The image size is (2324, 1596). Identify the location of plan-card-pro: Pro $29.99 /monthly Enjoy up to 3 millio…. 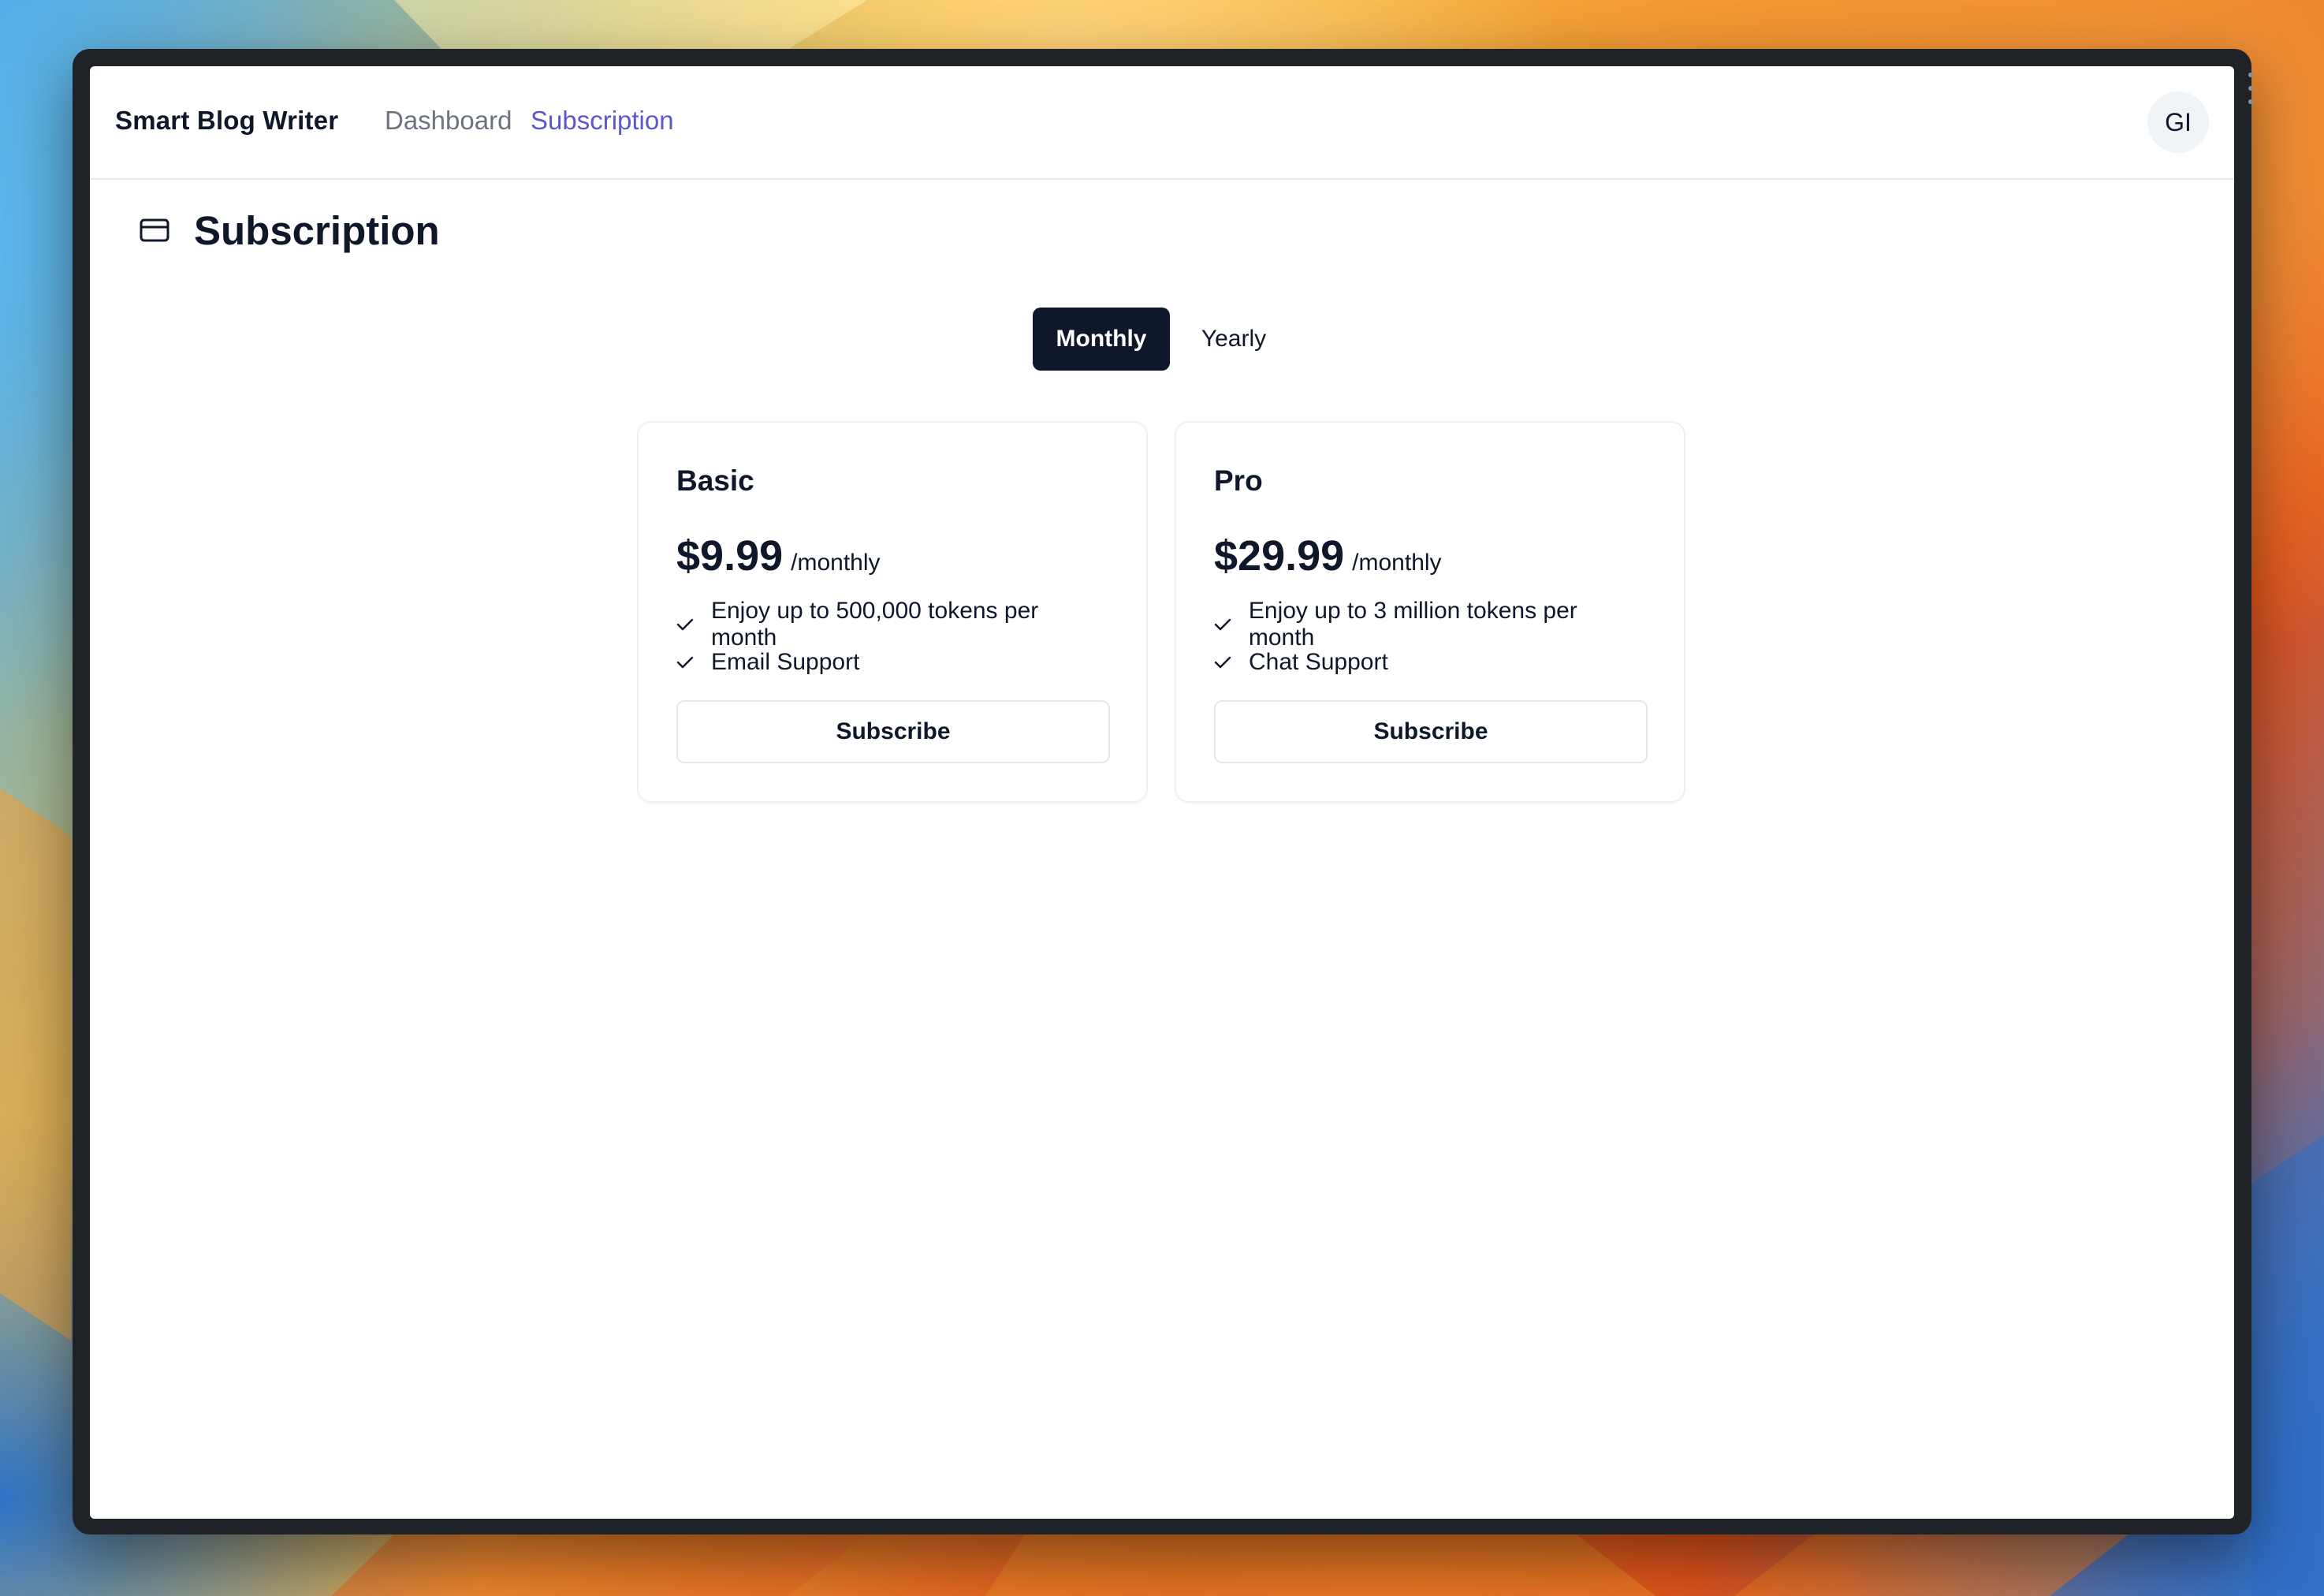
(1430, 612).